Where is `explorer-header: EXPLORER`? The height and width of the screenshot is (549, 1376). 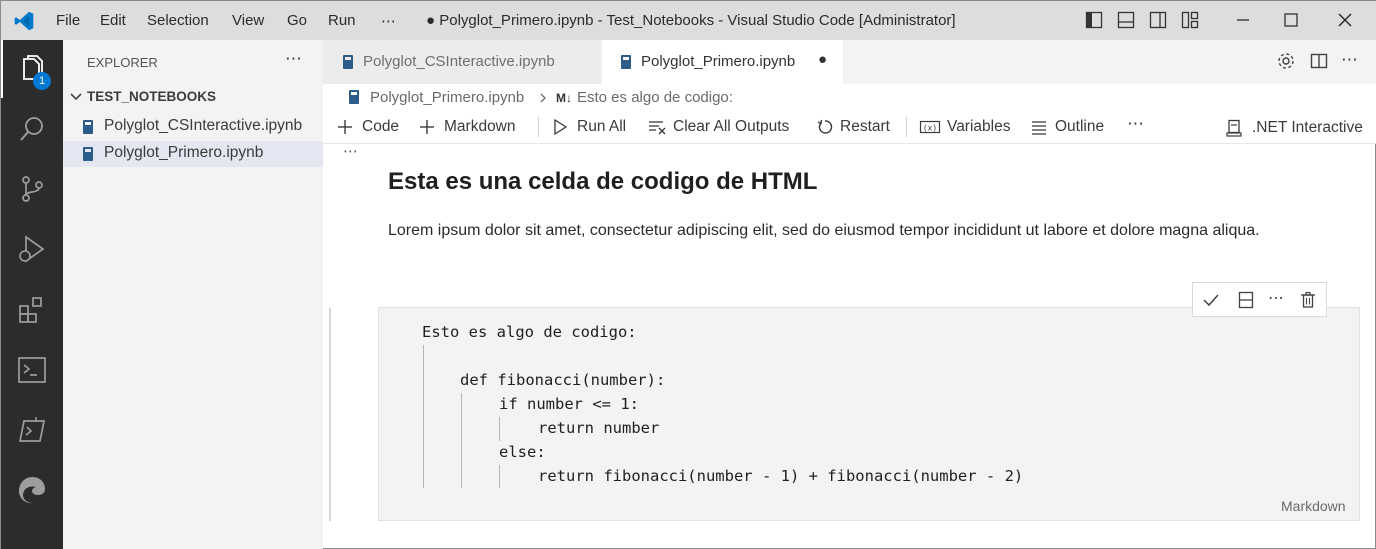
explorer-header: EXPLORER is located at coordinates (122, 62).